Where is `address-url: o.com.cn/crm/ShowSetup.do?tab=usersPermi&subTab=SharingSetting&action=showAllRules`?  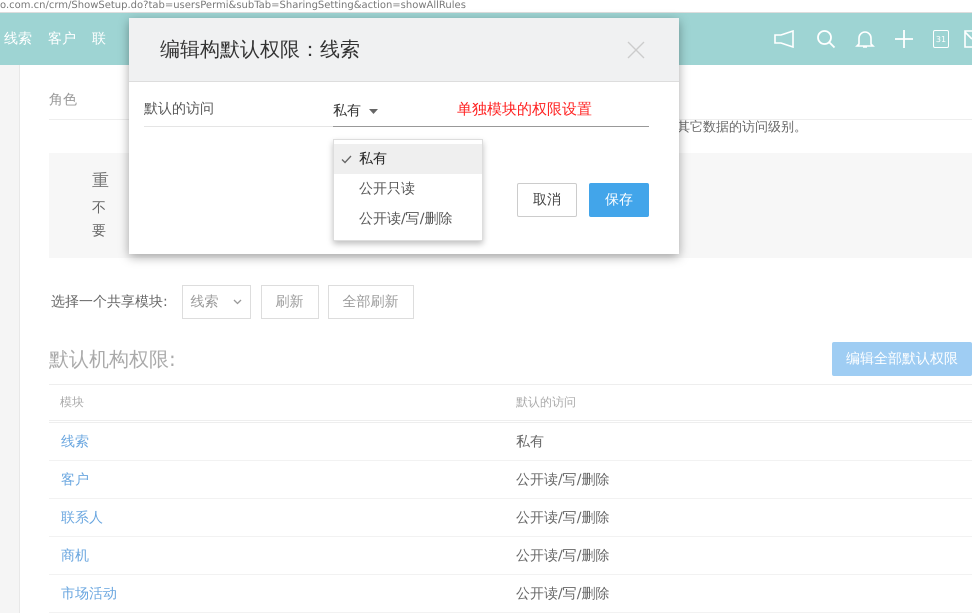
address-url: o.com.cn/crm/ShowSetup.do?tab=usersPermi&subTab=SharingSetting&action=showAllRules is located at coordinates (233, 6).